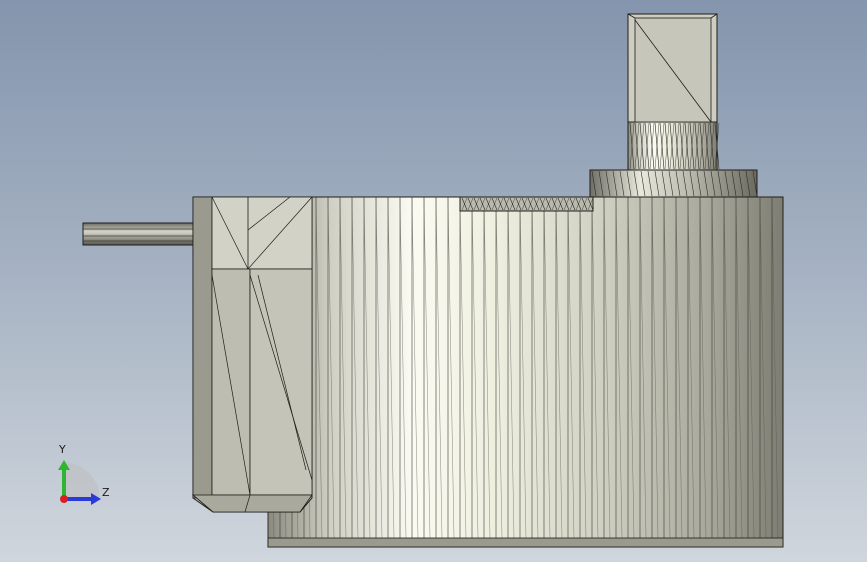 The width and height of the screenshot is (867, 562). I want to click on coordinate-triad, so click(79, 482).